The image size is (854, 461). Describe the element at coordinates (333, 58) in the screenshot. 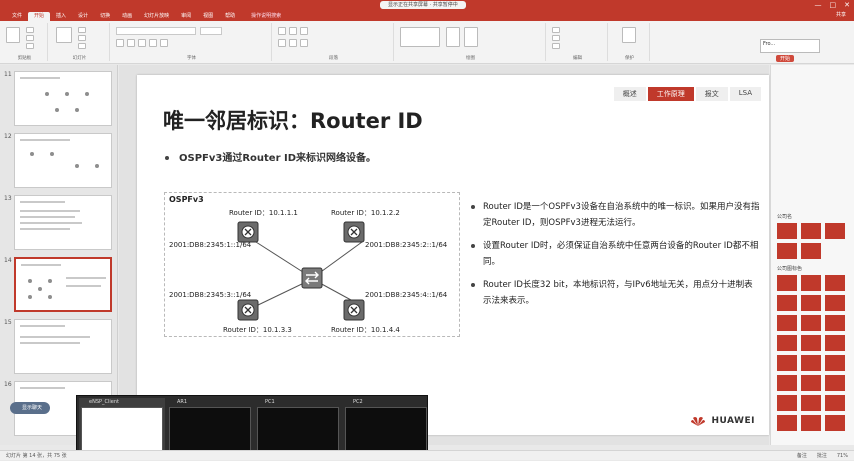

I see `ribbon-group-label: 段落` at that location.